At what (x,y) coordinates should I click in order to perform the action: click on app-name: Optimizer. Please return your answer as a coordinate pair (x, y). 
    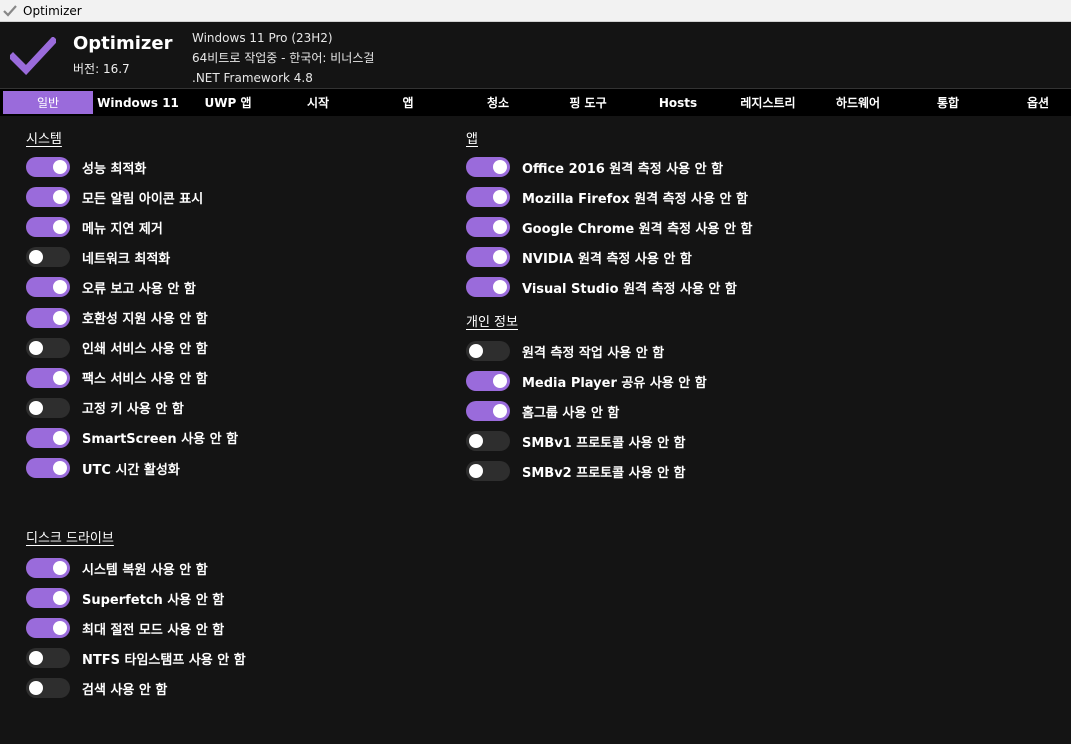
    Looking at the image, I should click on (123, 43).